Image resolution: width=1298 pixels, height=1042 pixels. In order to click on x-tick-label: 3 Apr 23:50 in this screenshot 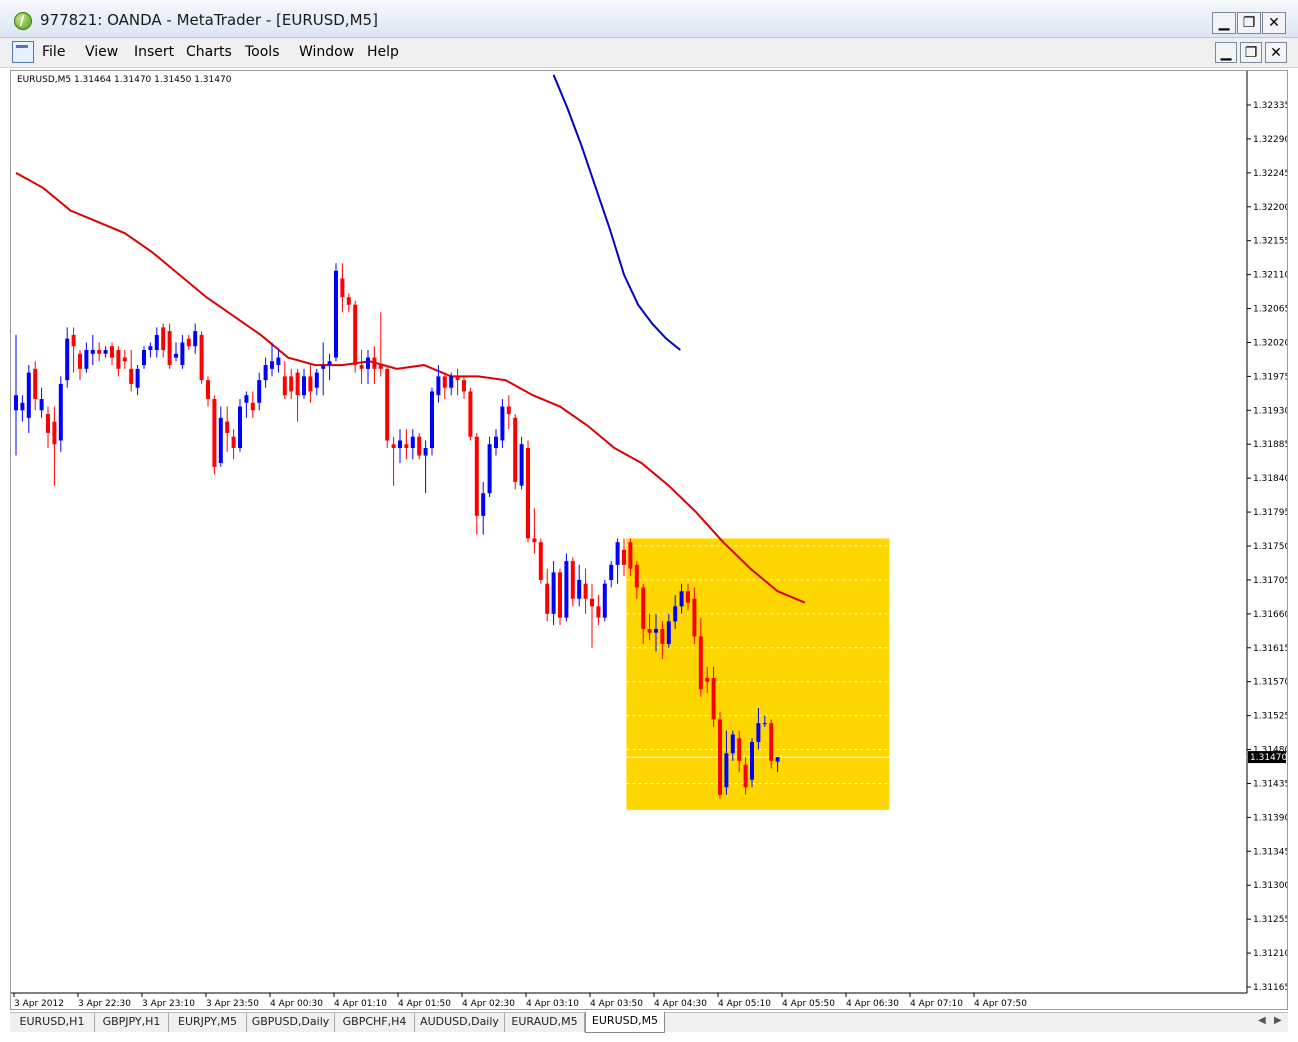, I will do `click(232, 1004)`.